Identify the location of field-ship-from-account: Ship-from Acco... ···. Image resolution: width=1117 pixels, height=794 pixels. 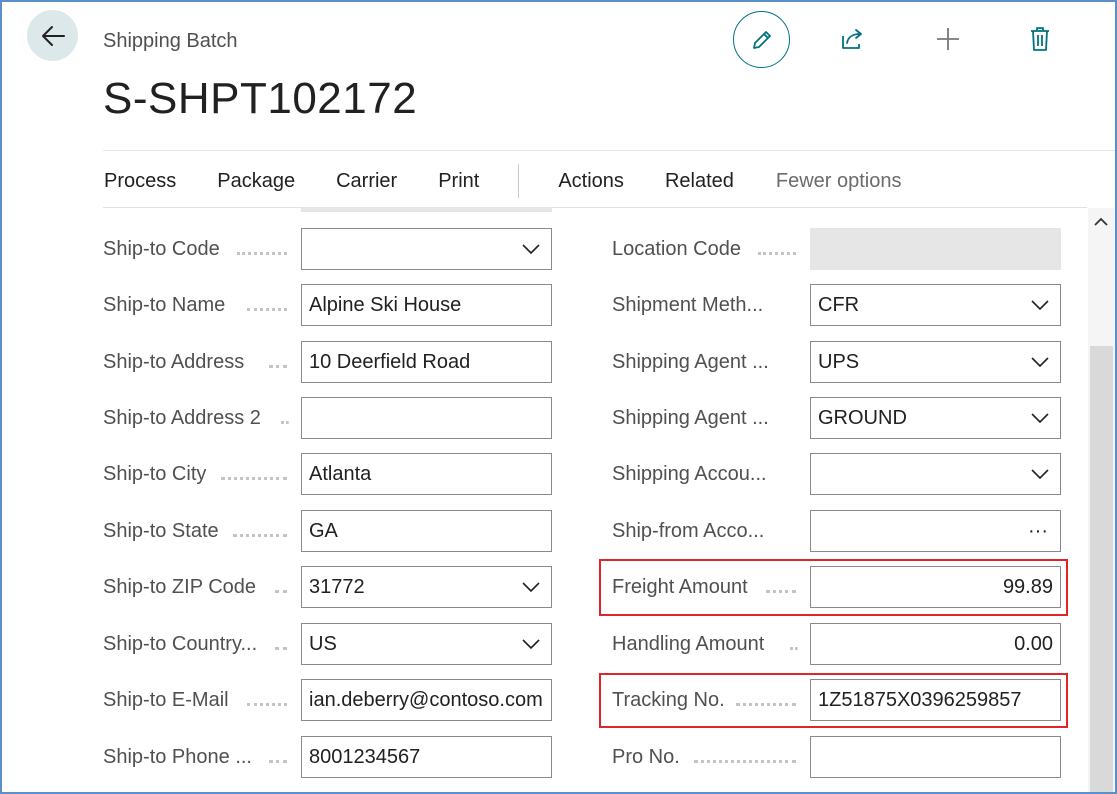
(836, 531).